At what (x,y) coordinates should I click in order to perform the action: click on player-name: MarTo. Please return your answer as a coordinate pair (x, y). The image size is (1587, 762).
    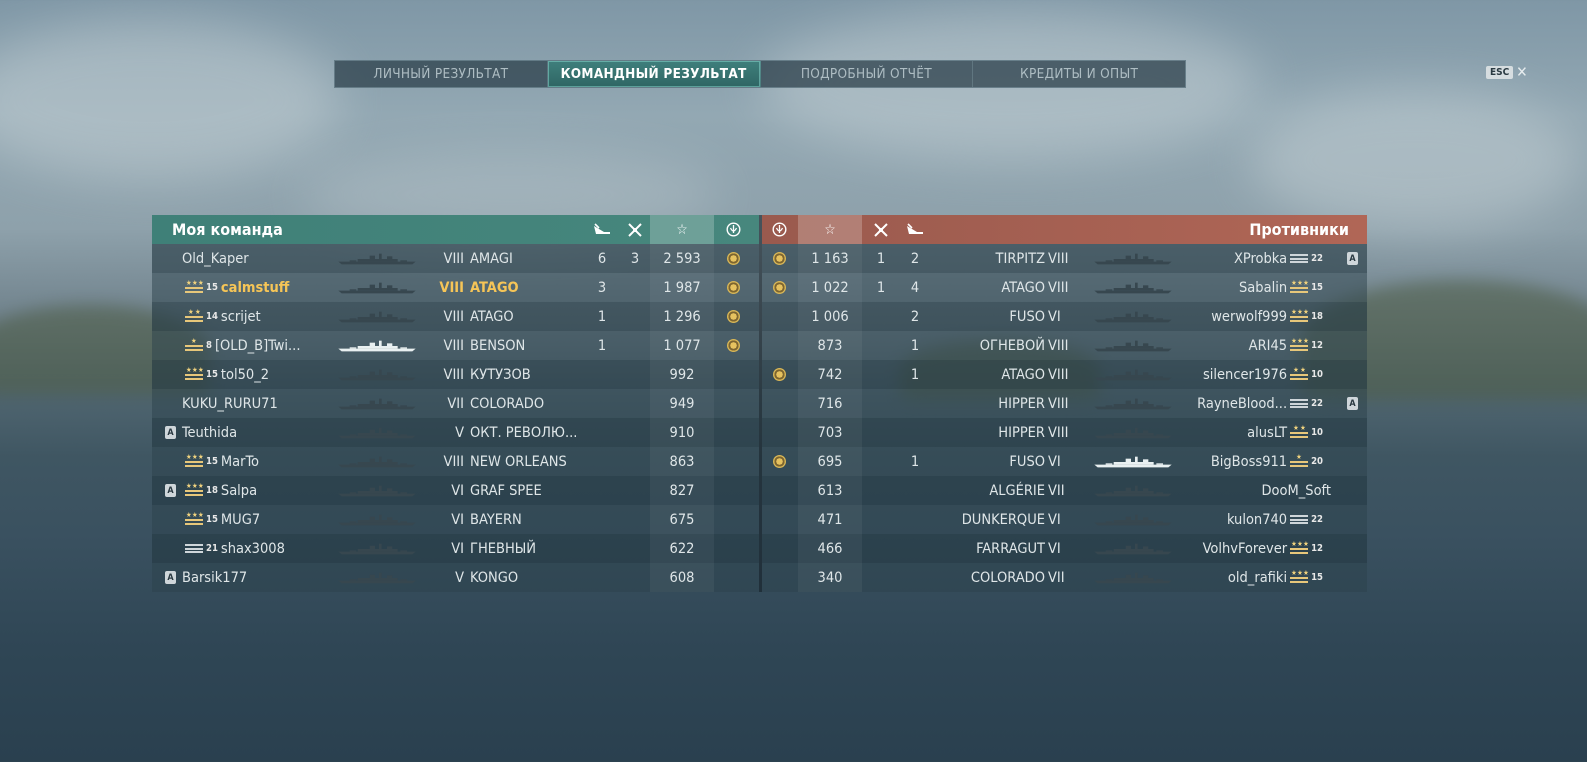
    Looking at the image, I should click on (240, 462).